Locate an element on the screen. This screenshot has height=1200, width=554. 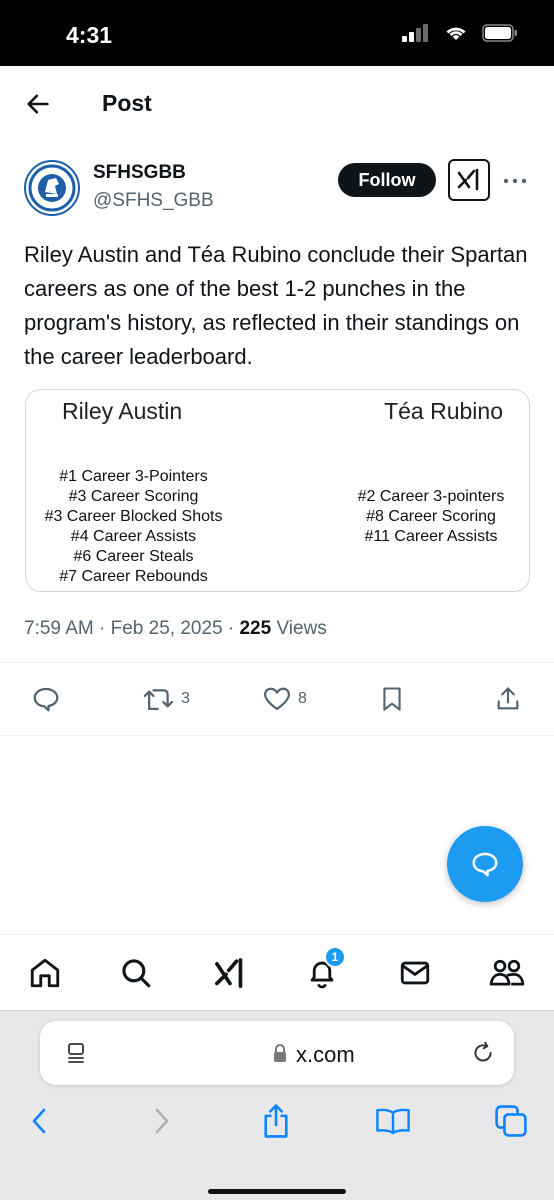
stat-item: #4 Career Assists is located at coordinates (133, 536).